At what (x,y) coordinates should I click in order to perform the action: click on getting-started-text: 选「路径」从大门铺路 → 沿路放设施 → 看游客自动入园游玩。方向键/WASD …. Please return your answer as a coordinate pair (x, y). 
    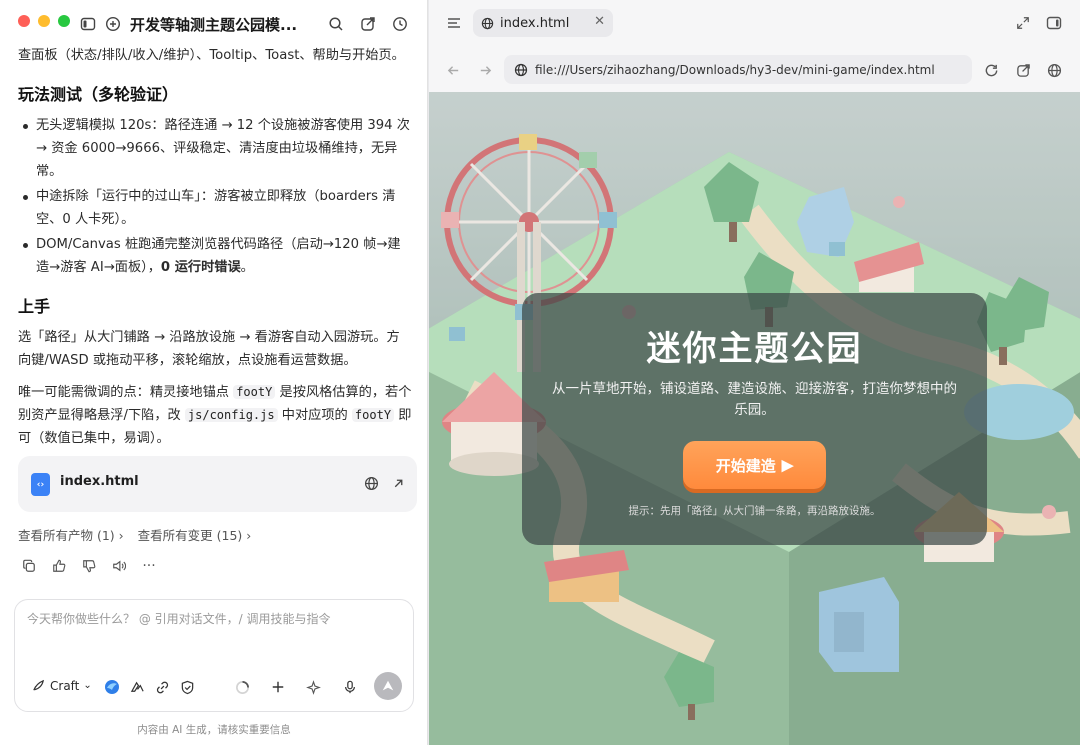
    Looking at the image, I should click on (209, 349).